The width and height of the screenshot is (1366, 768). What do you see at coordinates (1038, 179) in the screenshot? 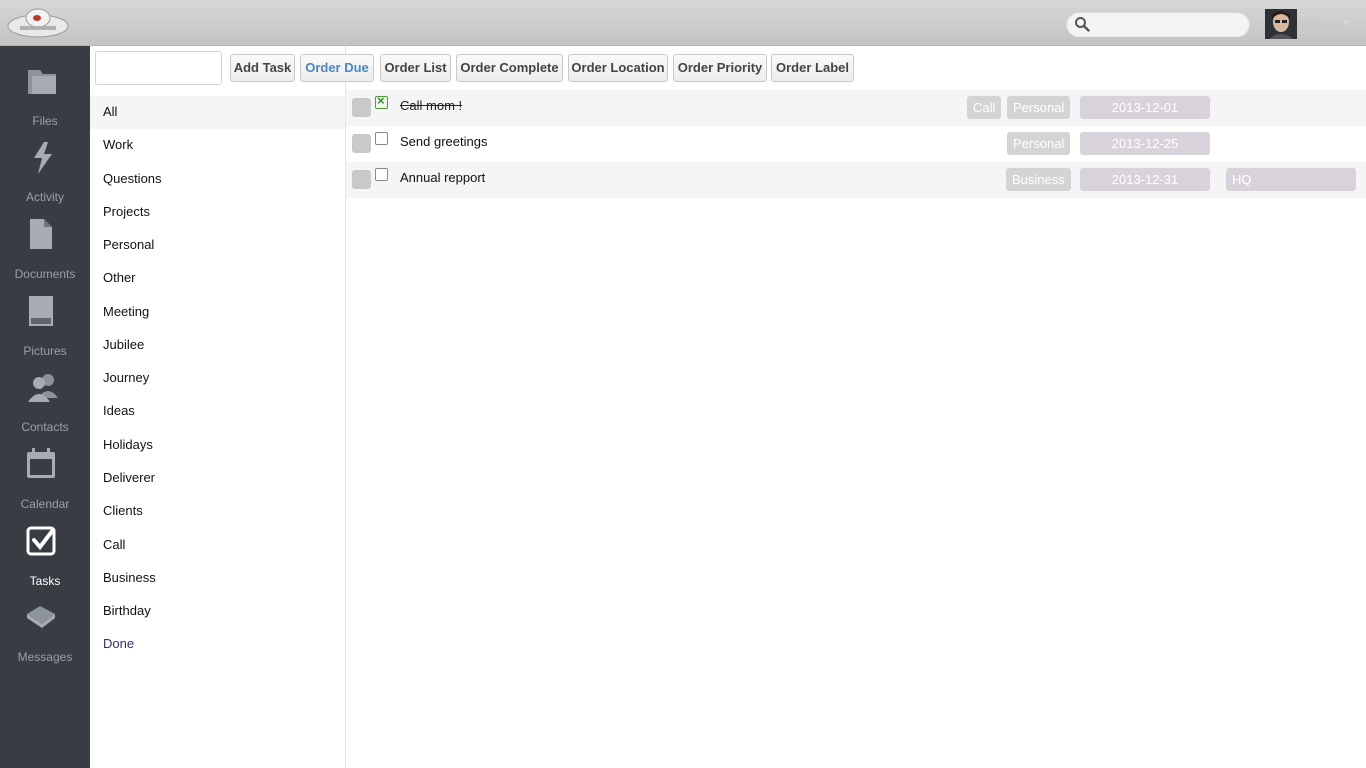
I see `task-tag: Business` at bounding box center [1038, 179].